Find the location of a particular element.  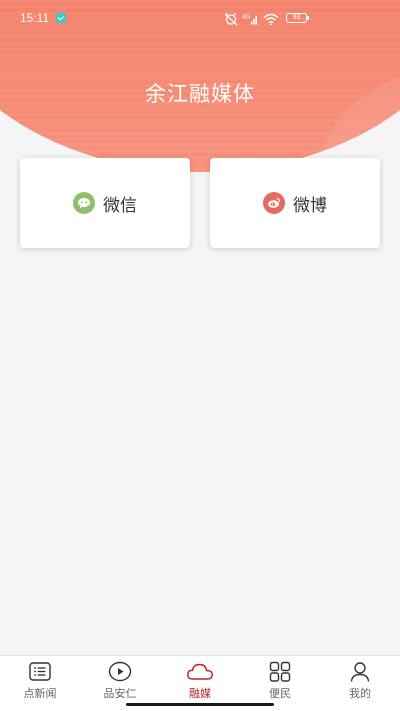

tab-bianmin-label: 便民 is located at coordinates (280, 693).